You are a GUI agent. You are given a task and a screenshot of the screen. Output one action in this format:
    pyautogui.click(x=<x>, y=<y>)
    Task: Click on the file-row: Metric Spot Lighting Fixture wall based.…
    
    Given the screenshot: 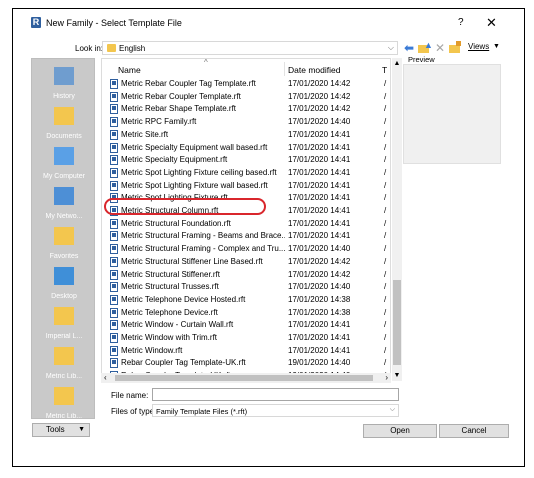 What is the action you would take?
    pyautogui.click(x=246, y=186)
    